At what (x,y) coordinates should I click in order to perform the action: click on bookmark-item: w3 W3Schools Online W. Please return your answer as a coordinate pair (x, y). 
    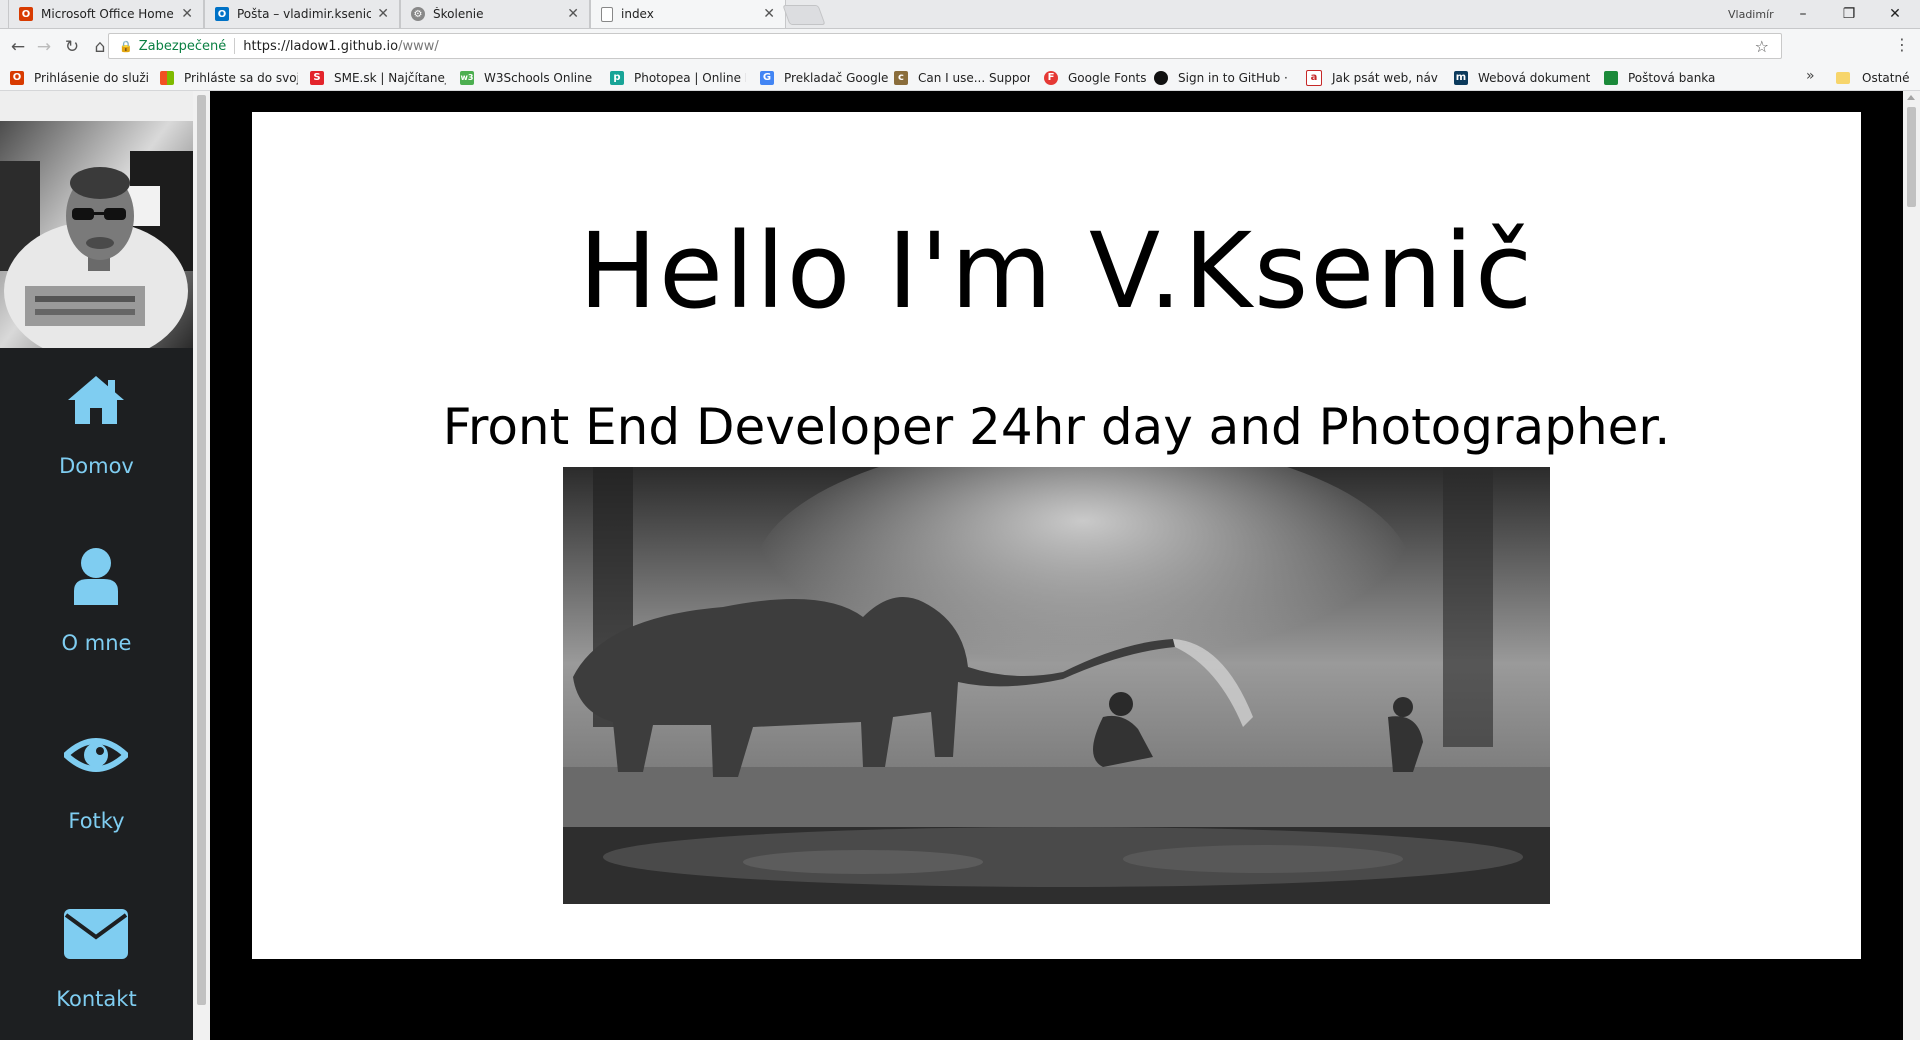
    Looking at the image, I should click on (528, 77).